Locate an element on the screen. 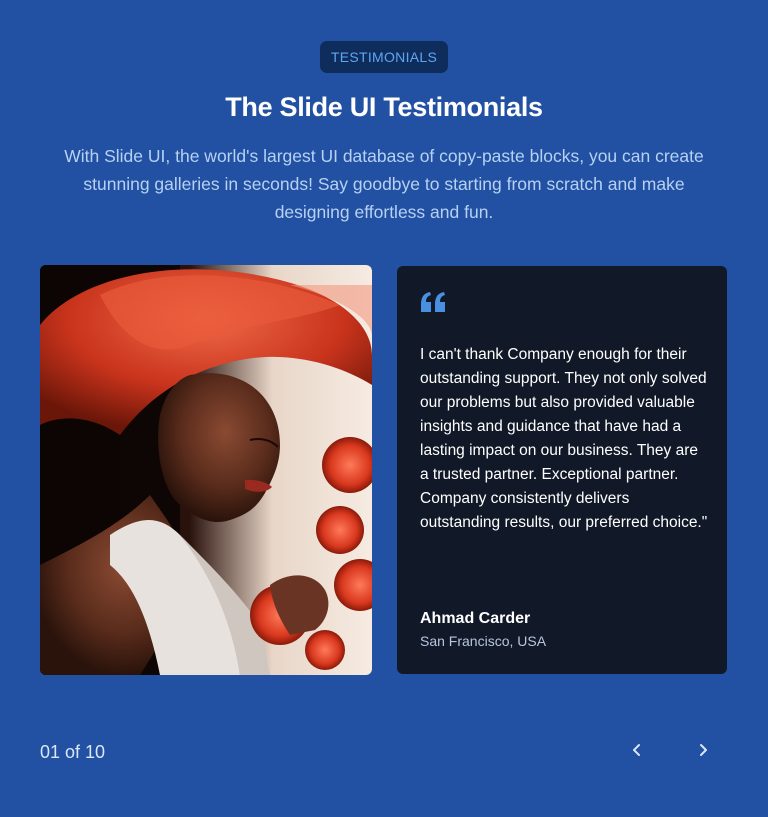  previous-button is located at coordinates (637, 752).